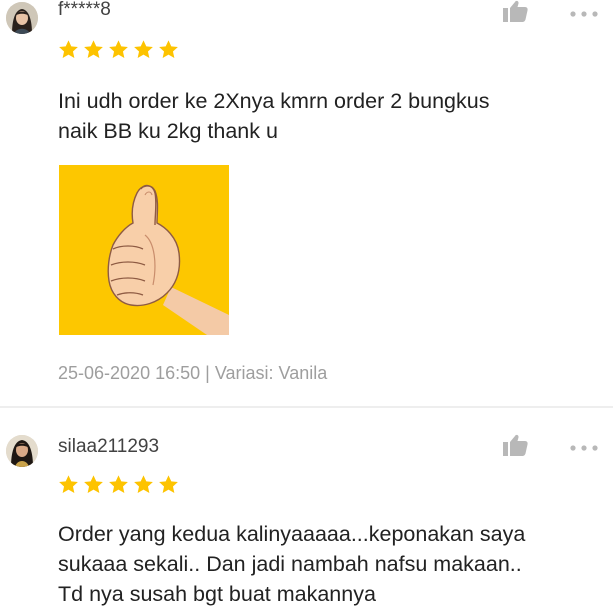 This screenshot has width=613, height=613. Describe the element at coordinates (129, 373) in the screenshot. I see `review-date: 25-06-2020 16:50` at that location.